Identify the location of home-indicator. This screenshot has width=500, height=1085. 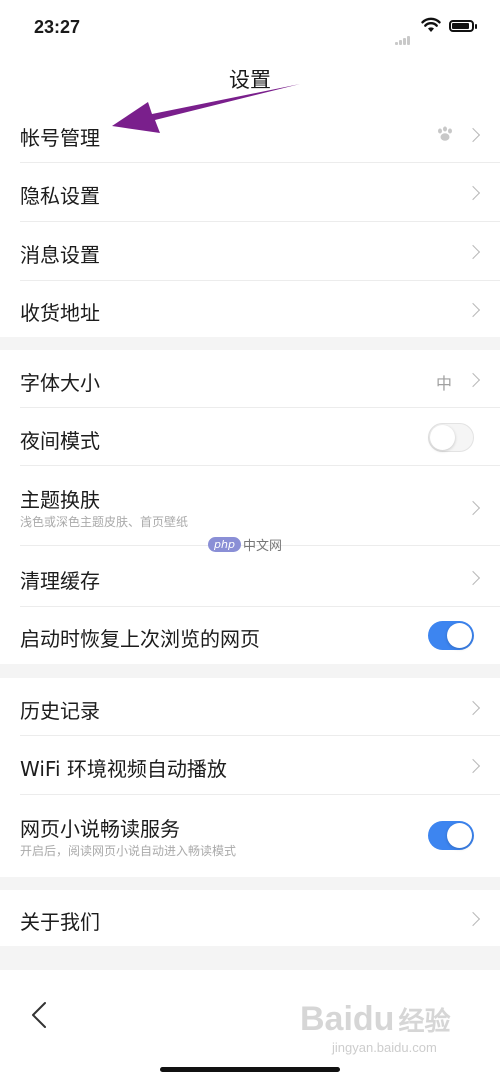
(250, 1069).